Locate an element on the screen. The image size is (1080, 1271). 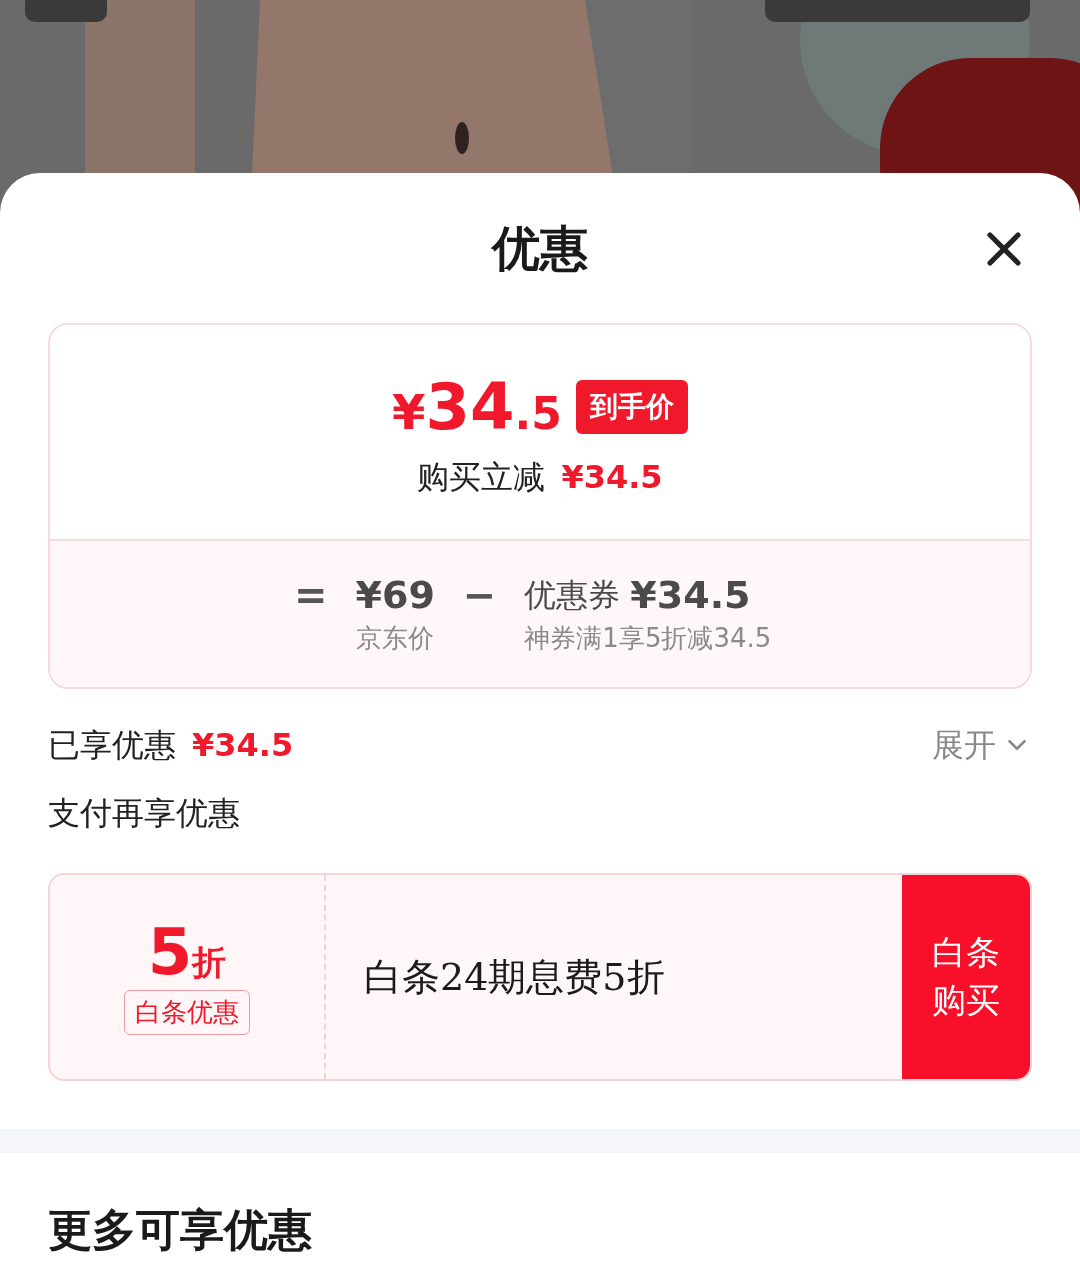
sheet-title: 优惠 is located at coordinates (540, 248).